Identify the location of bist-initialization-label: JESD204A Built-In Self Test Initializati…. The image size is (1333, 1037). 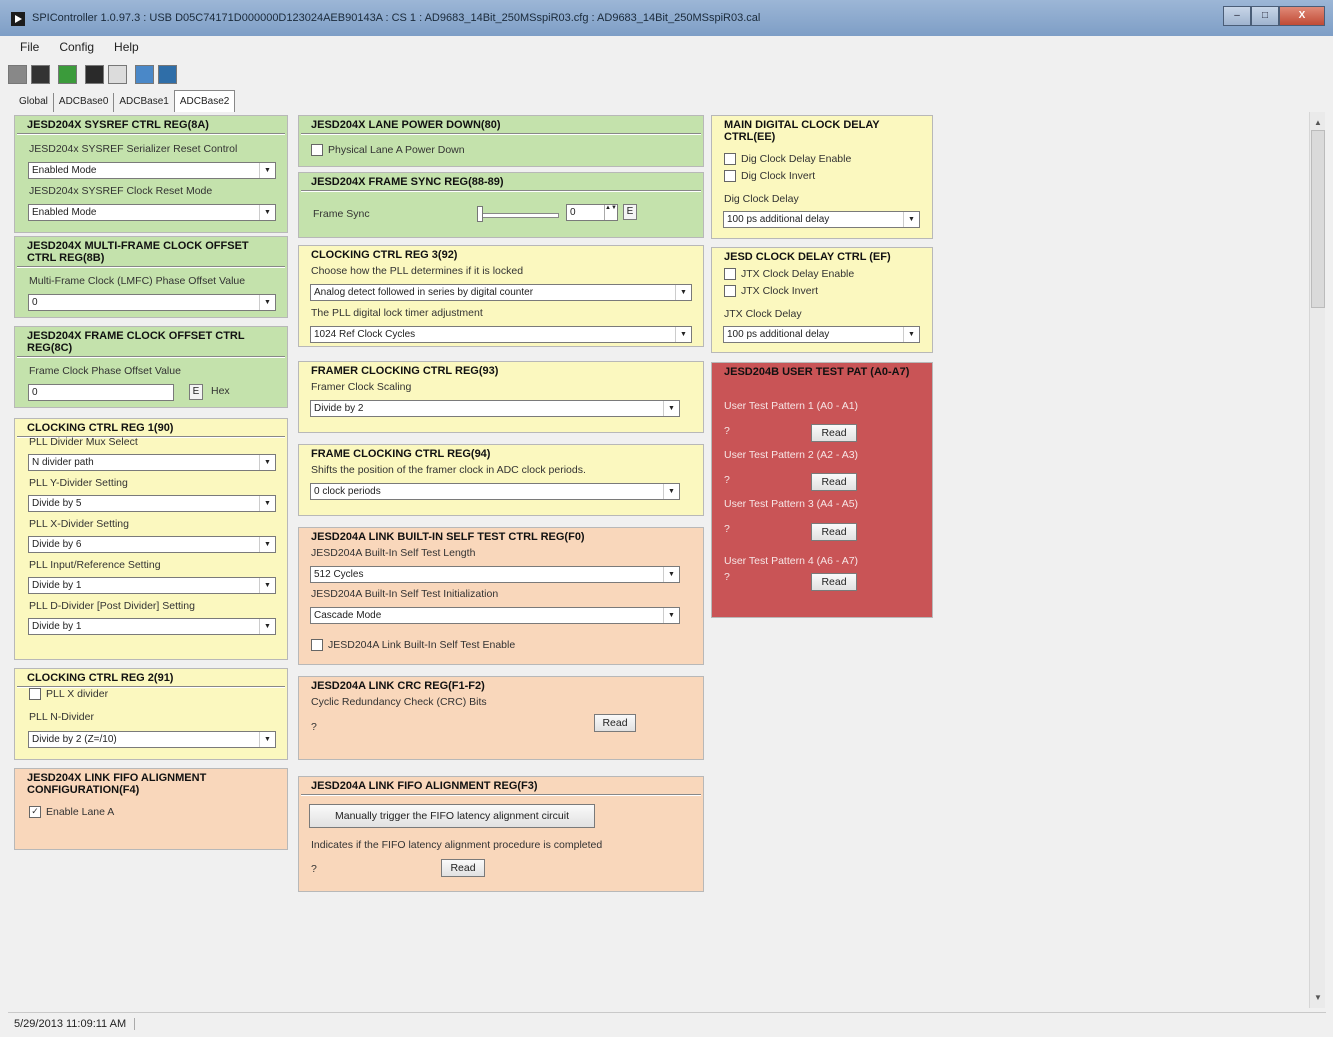
(405, 594).